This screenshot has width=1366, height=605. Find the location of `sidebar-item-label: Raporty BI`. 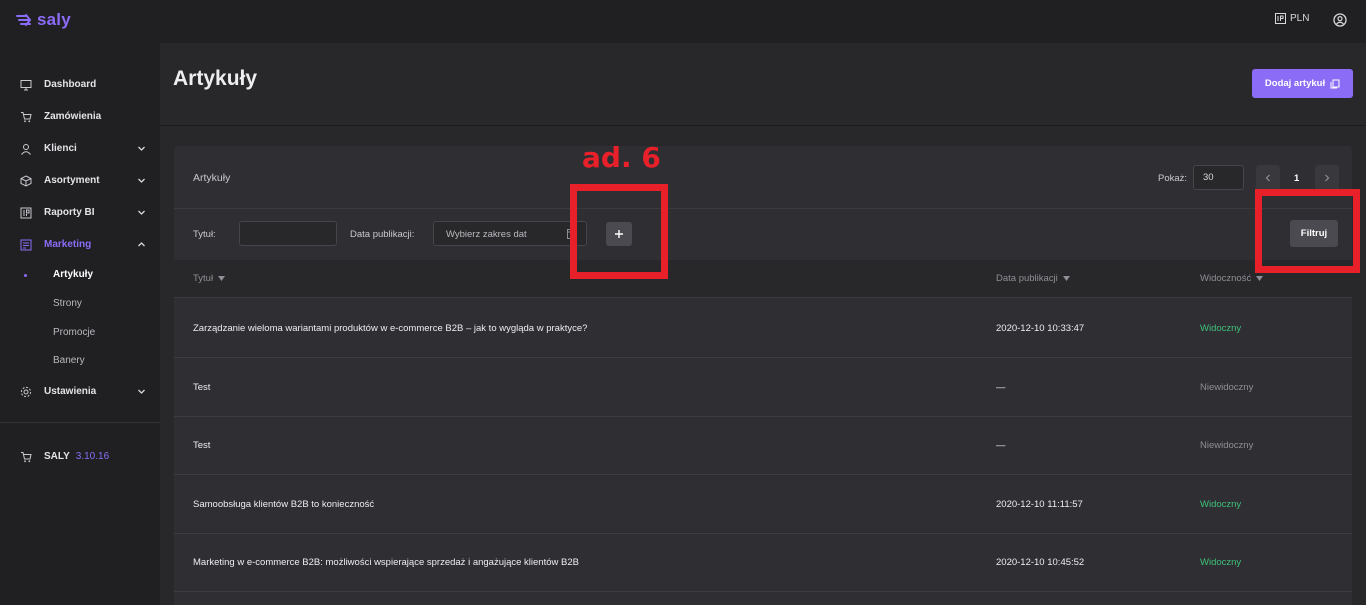

sidebar-item-label: Raporty BI is located at coordinates (69, 212).